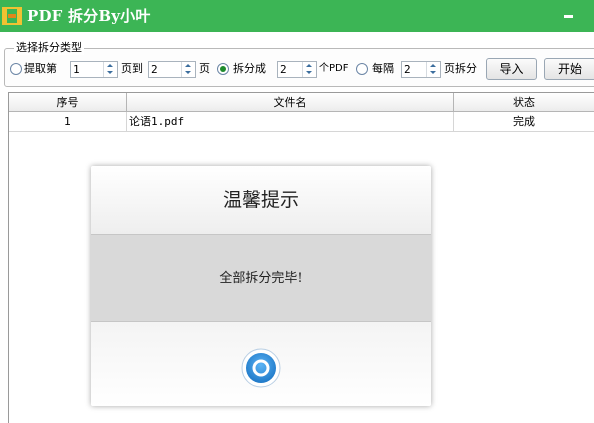 Image resolution: width=594 pixels, height=423 pixels. Describe the element at coordinates (460, 68) in the screenshot. I see `every-suffix-label: 页拆分` at that location.